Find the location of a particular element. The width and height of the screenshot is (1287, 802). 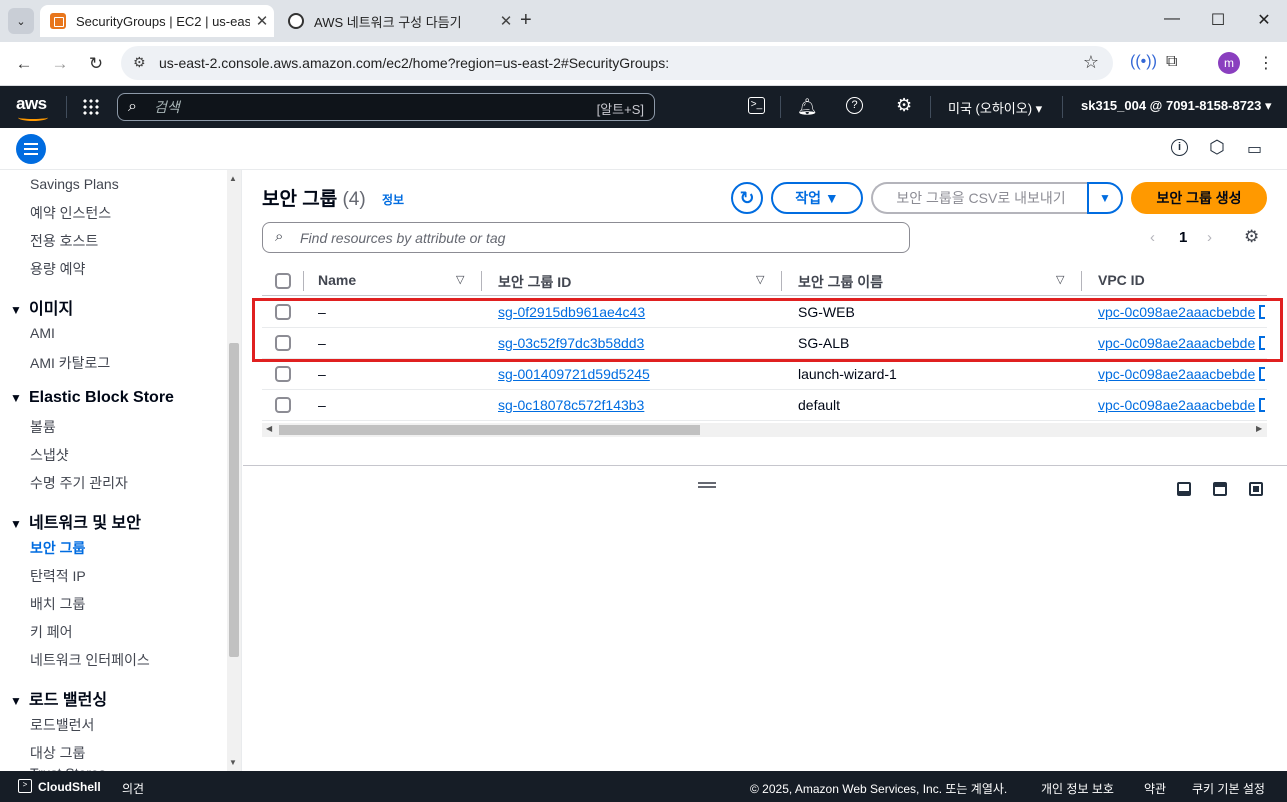

create-security-group-button: 보안 그룹 생성 is located at coordinates (1199, 198).